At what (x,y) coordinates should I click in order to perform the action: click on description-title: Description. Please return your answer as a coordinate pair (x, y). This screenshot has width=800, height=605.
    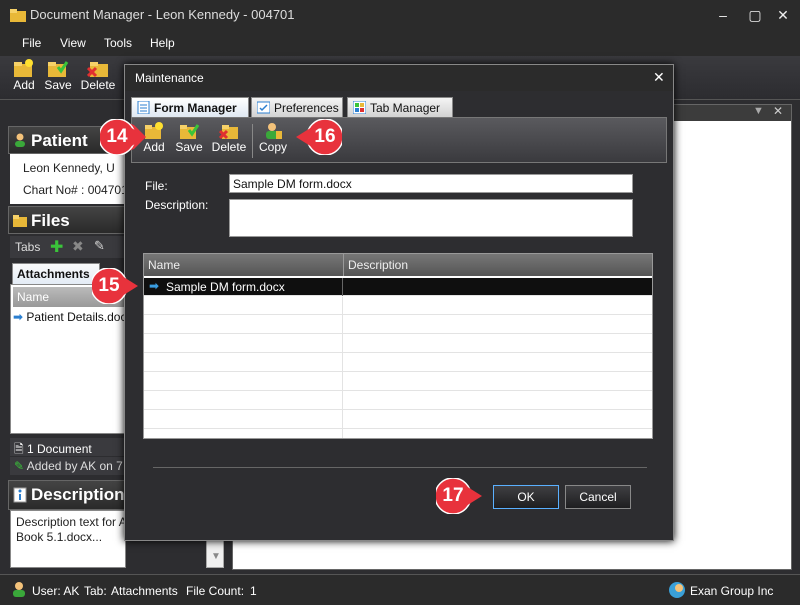
    Looking at the image, I should click on (78, 494).